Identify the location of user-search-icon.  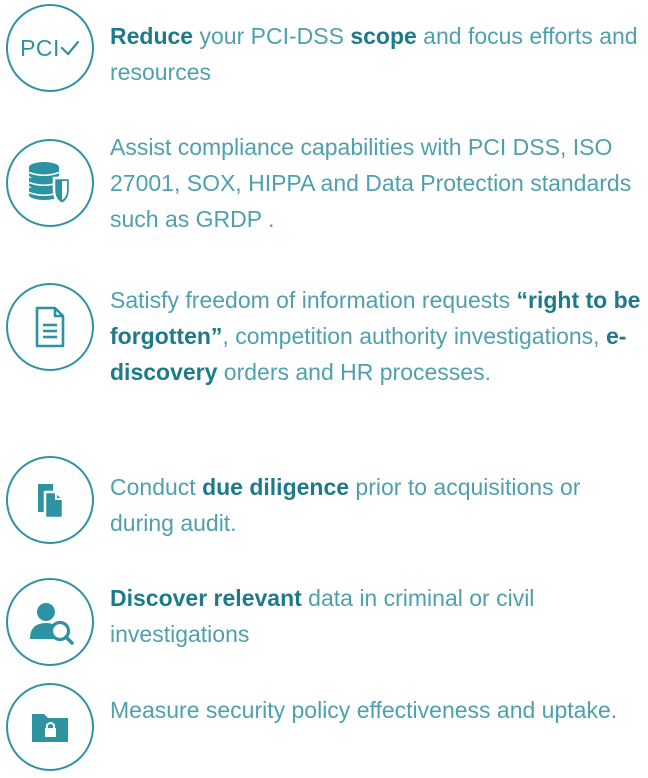
(50, 622).